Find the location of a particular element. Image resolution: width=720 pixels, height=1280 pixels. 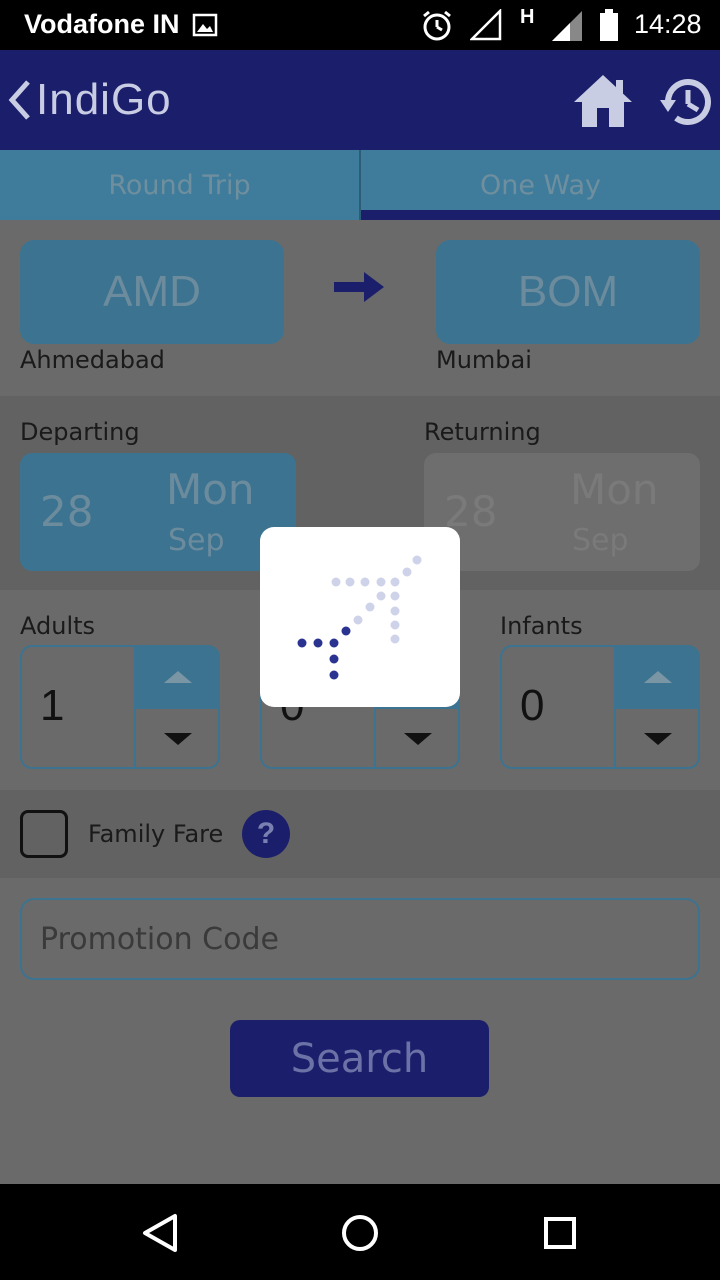

returning-weekday: Mon is located at coordinates (614, 489).